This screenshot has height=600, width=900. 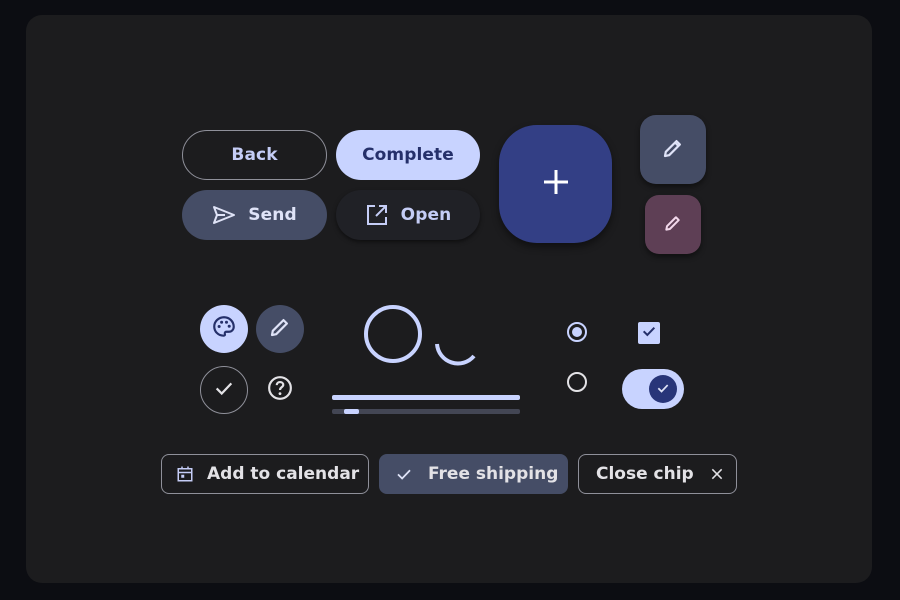 I want to click on add-fab-large, so click(x=555, y=184).